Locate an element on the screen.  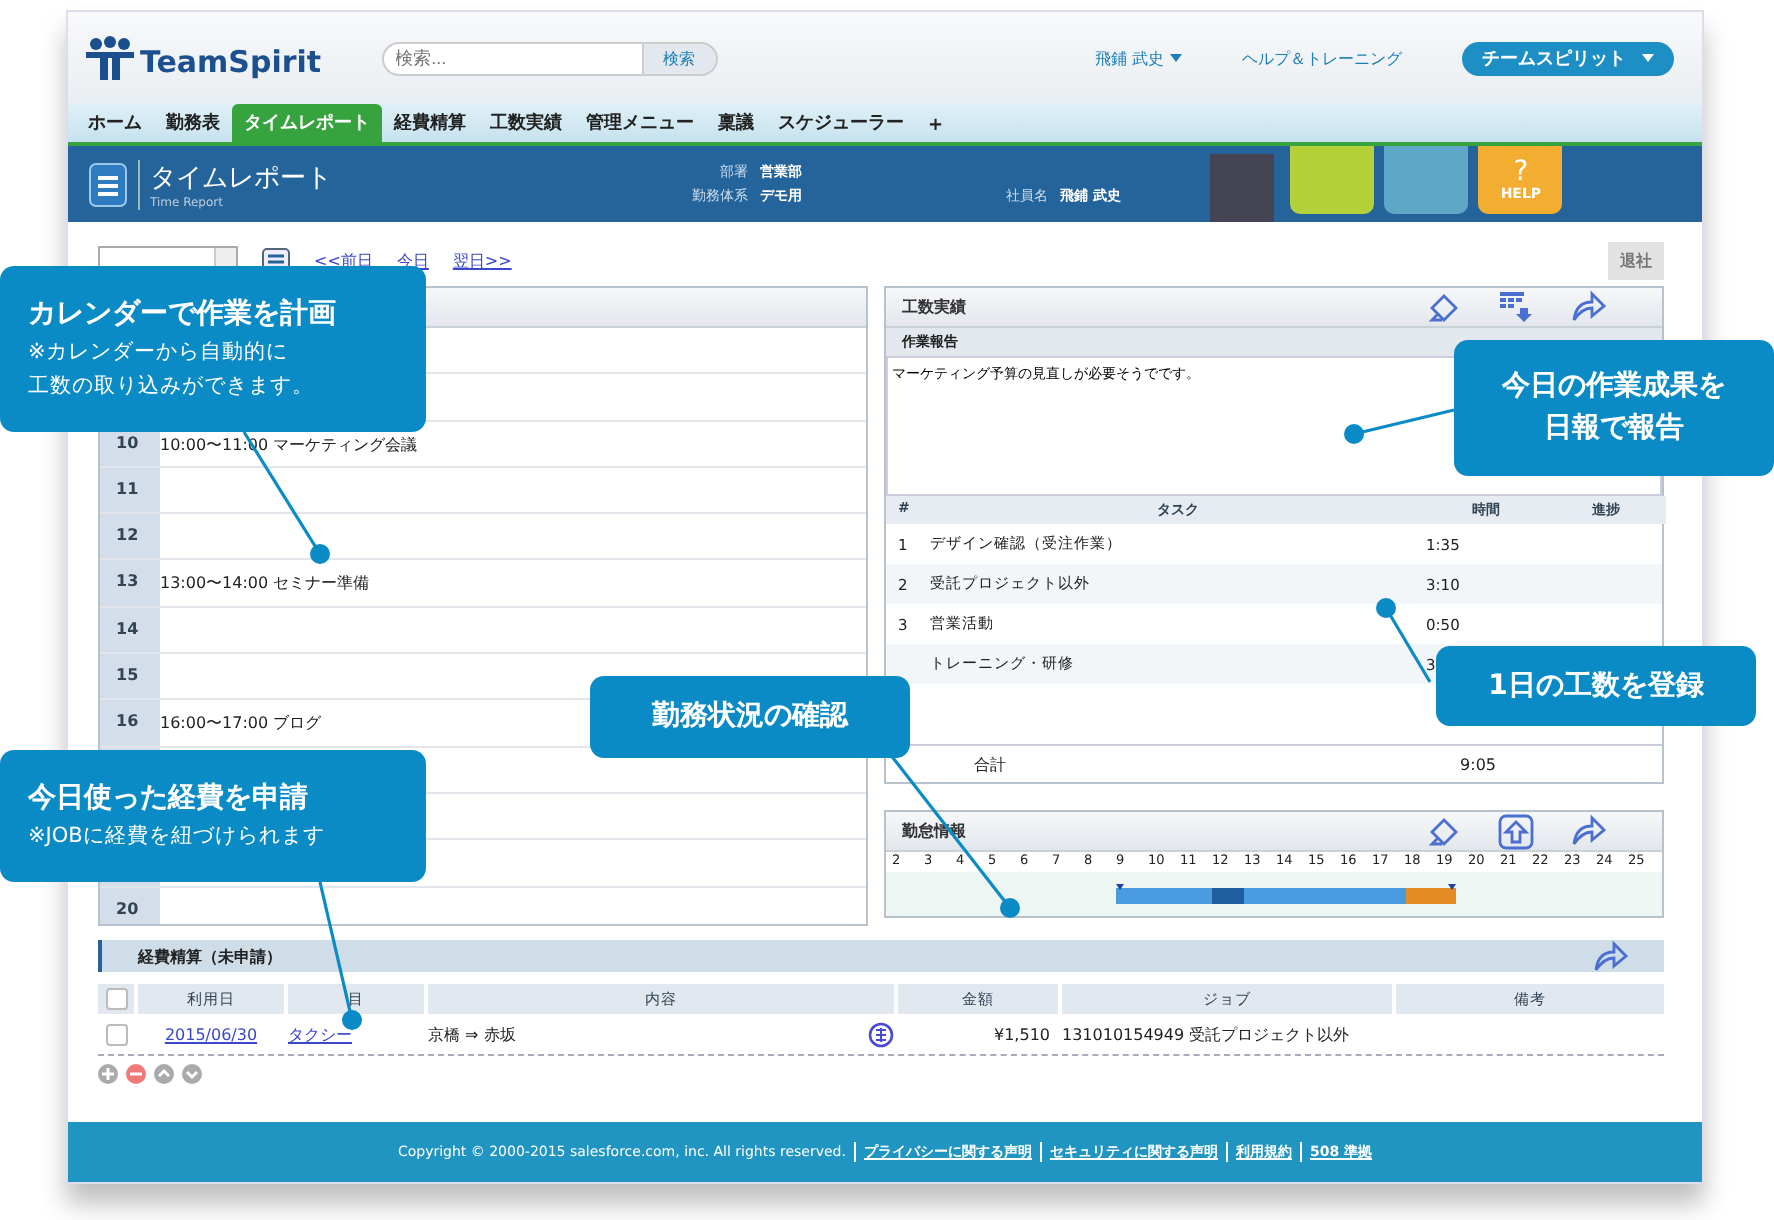
hour-cell: 20 is located at coordinates (130, 905).